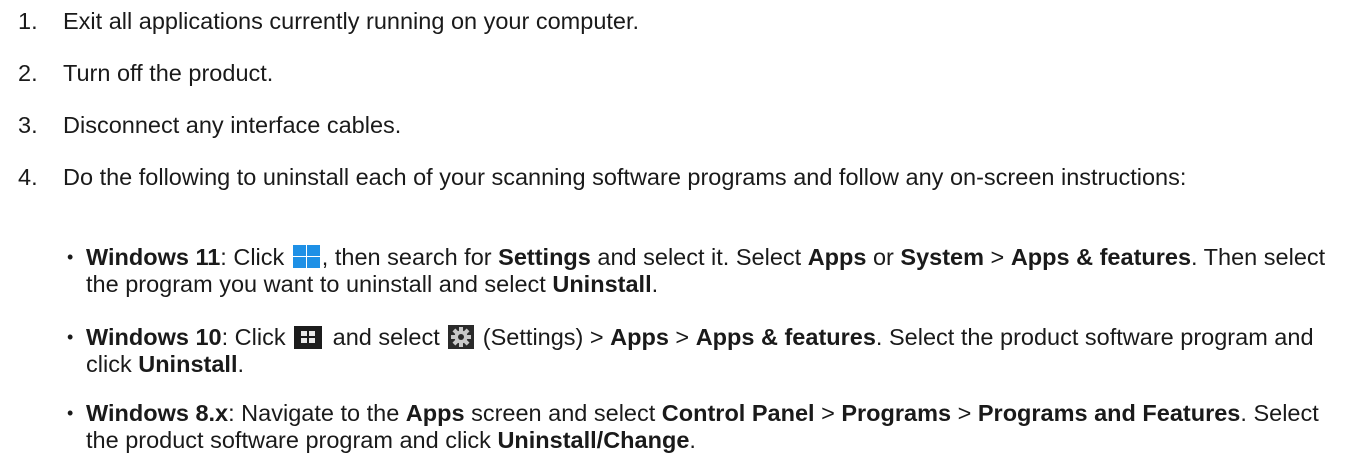 The height and width of the screenshot is (469, 1348). I want to click on os-name: Windows 10, so click(154, 337).